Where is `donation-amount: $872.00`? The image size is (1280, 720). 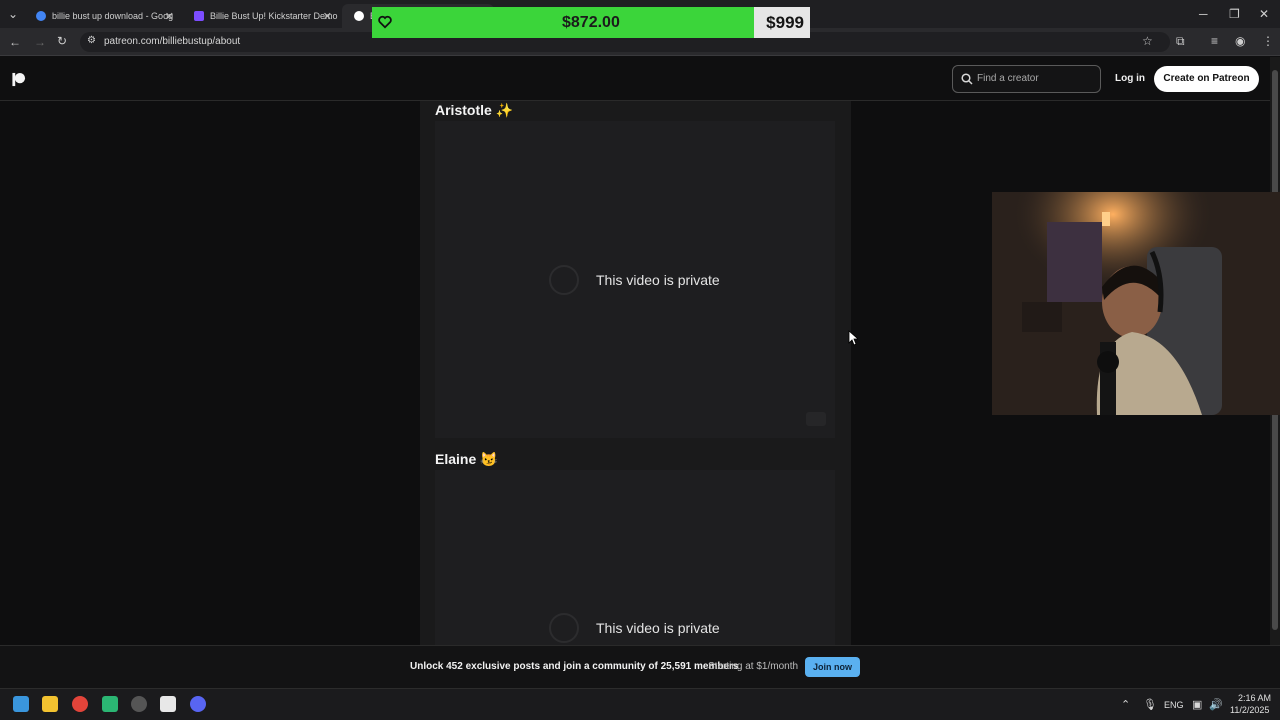 donation-amount: $872.00 is located at coordinates (591, 22).